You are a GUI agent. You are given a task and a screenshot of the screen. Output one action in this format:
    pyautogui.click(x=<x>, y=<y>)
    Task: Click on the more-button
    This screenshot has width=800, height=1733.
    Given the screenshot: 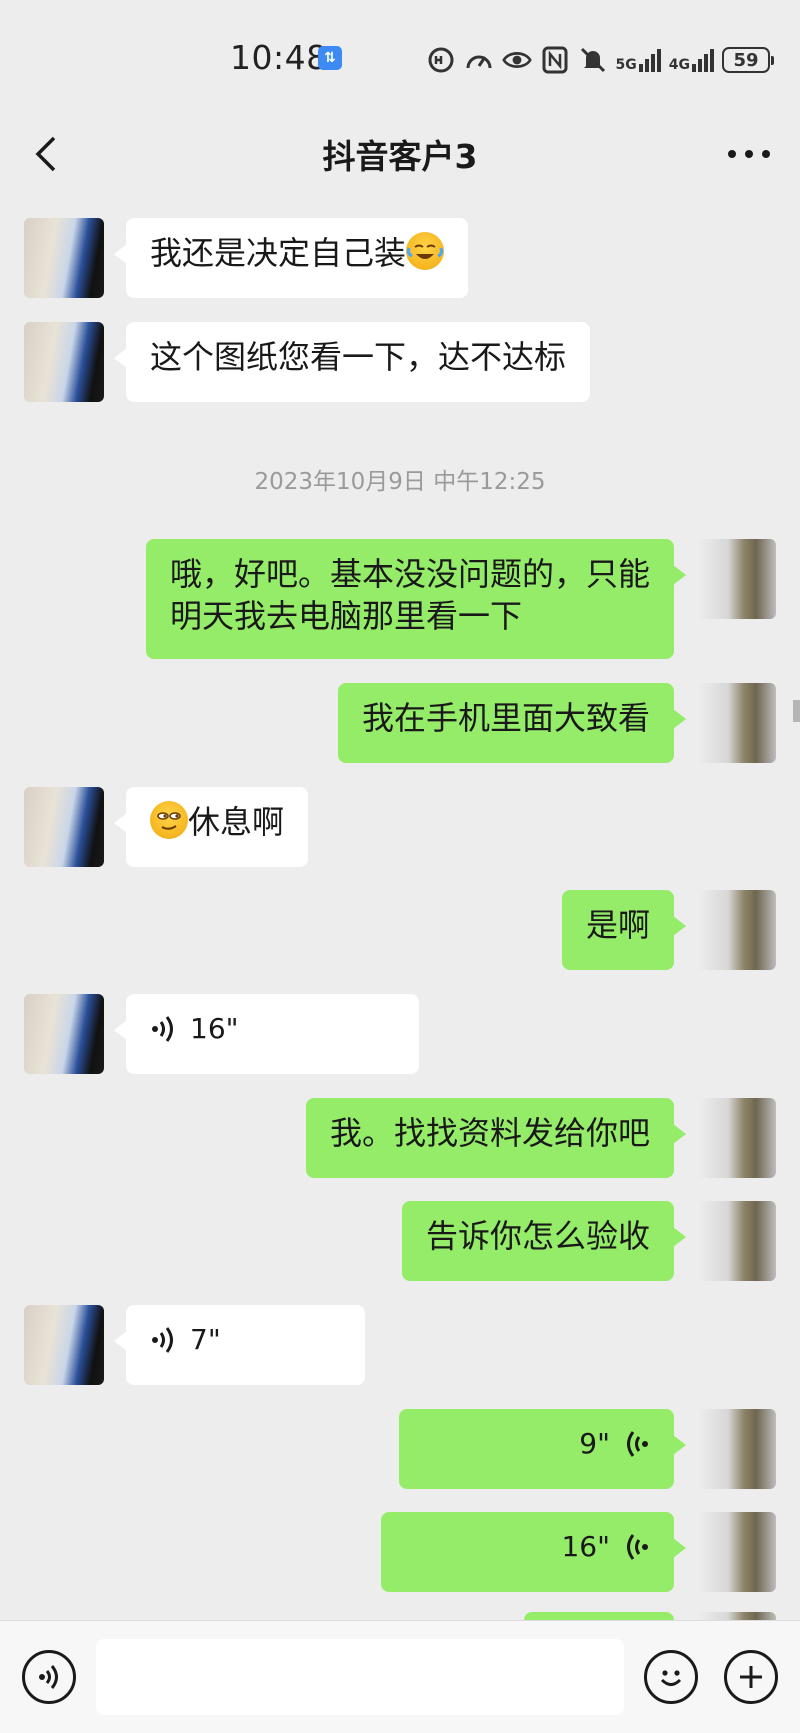 What is the action you would take?
    pyautogui.click(x=749, y=154)
    